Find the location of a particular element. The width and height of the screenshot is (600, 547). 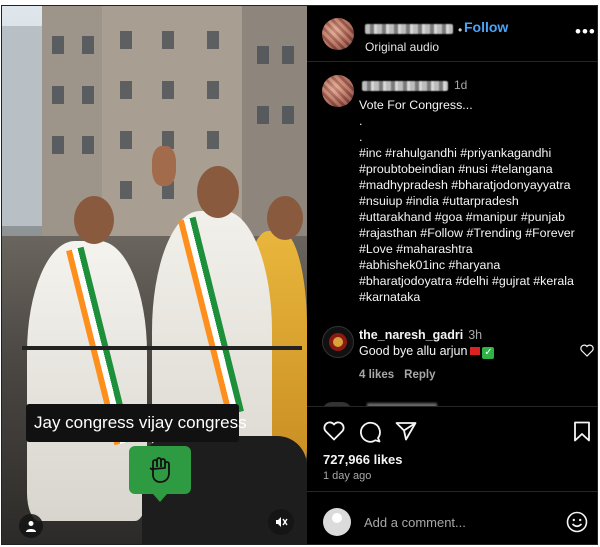

commenter-avatar is located at coordinates (338, 342).